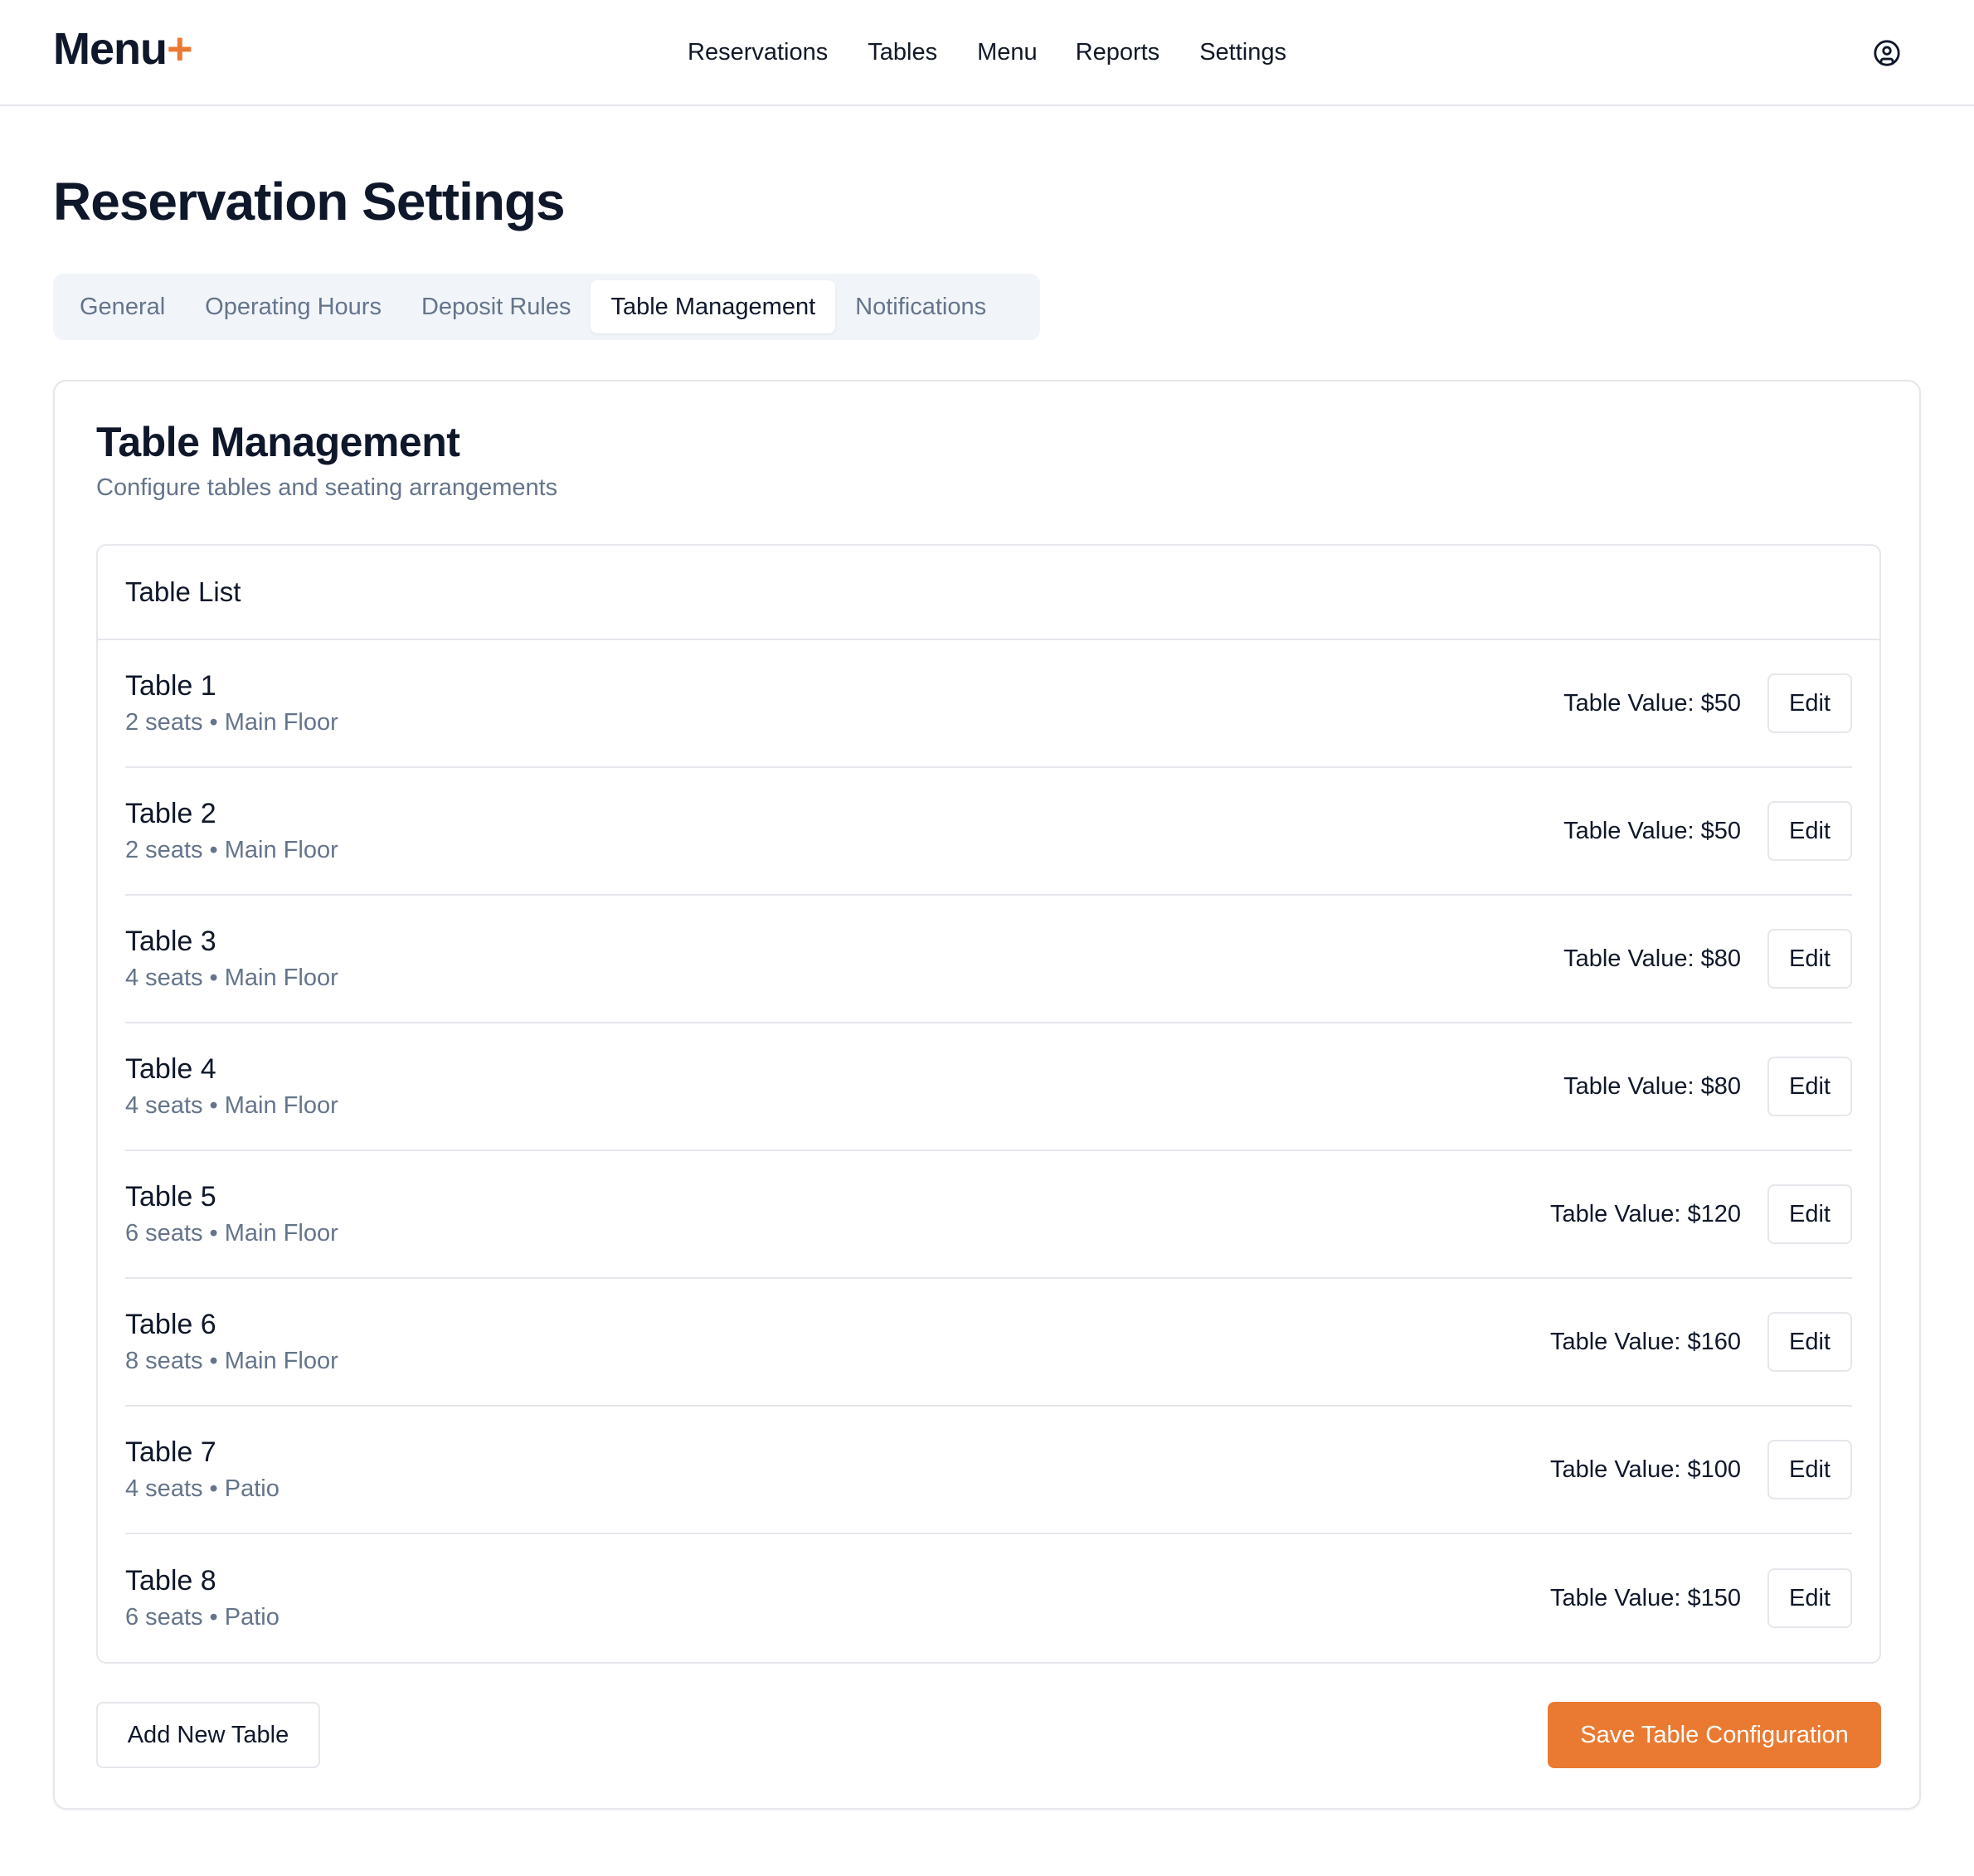 The image size is (1974, 1876). I want to click on nav-menu: Menu, so click(1007, 52).